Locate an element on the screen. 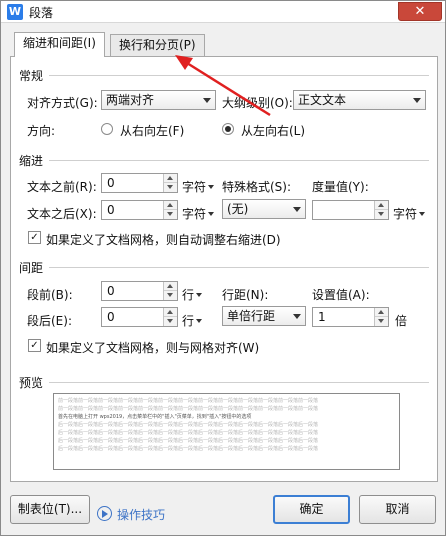 The image size is (446, 537). spacing-before-value: 0 is located at coordinates (111, 291).